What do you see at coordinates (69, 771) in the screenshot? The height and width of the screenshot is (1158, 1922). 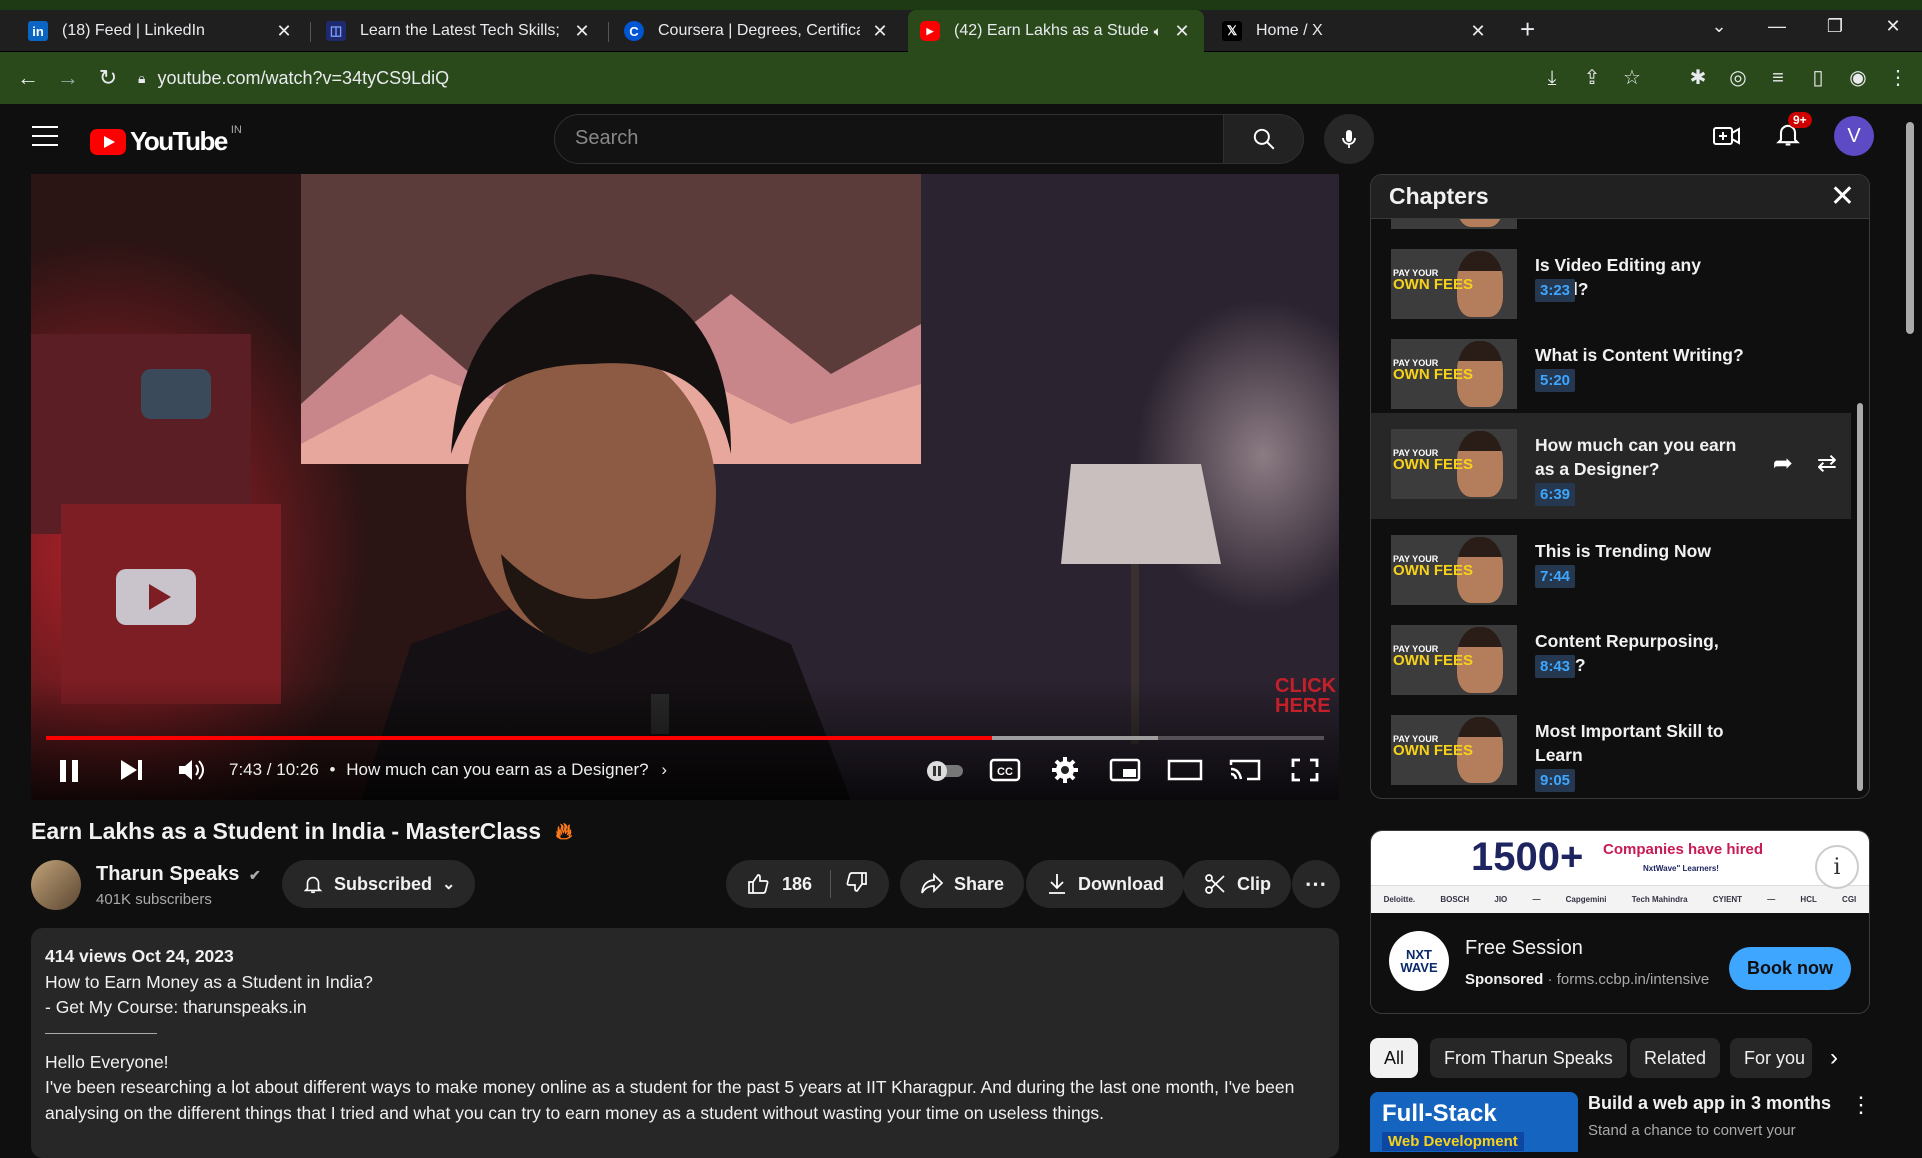 I see `pause-icon` at bounding box center [69, 771].